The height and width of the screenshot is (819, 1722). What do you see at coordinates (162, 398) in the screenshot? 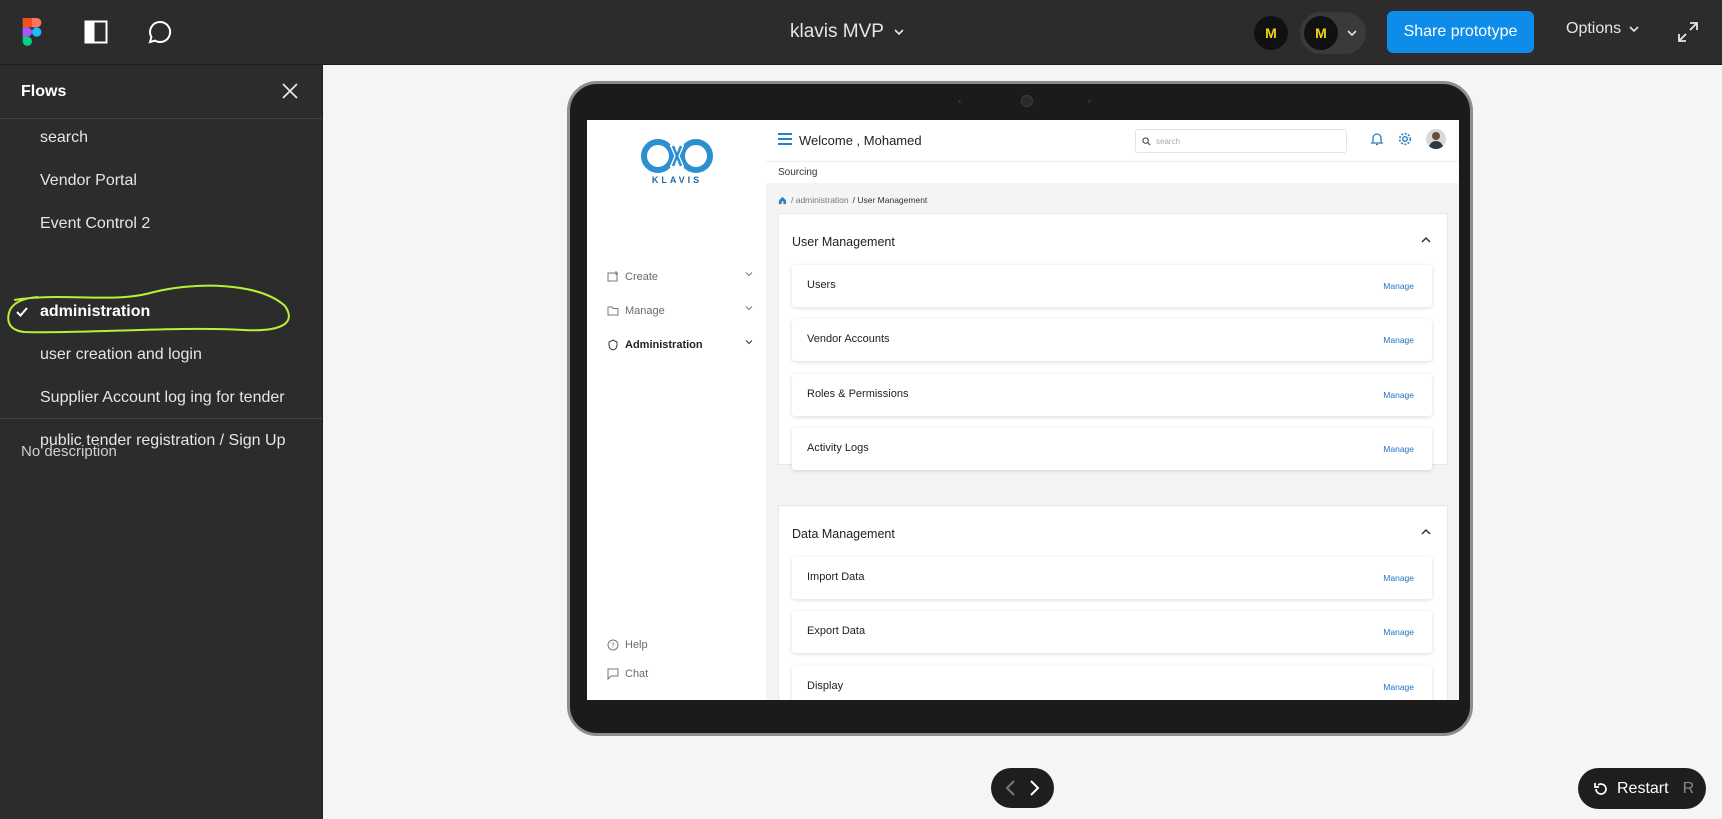
I see `flow-item-supplier-account: Supplier Account log ing for tender` at bounding box center [162, 398].